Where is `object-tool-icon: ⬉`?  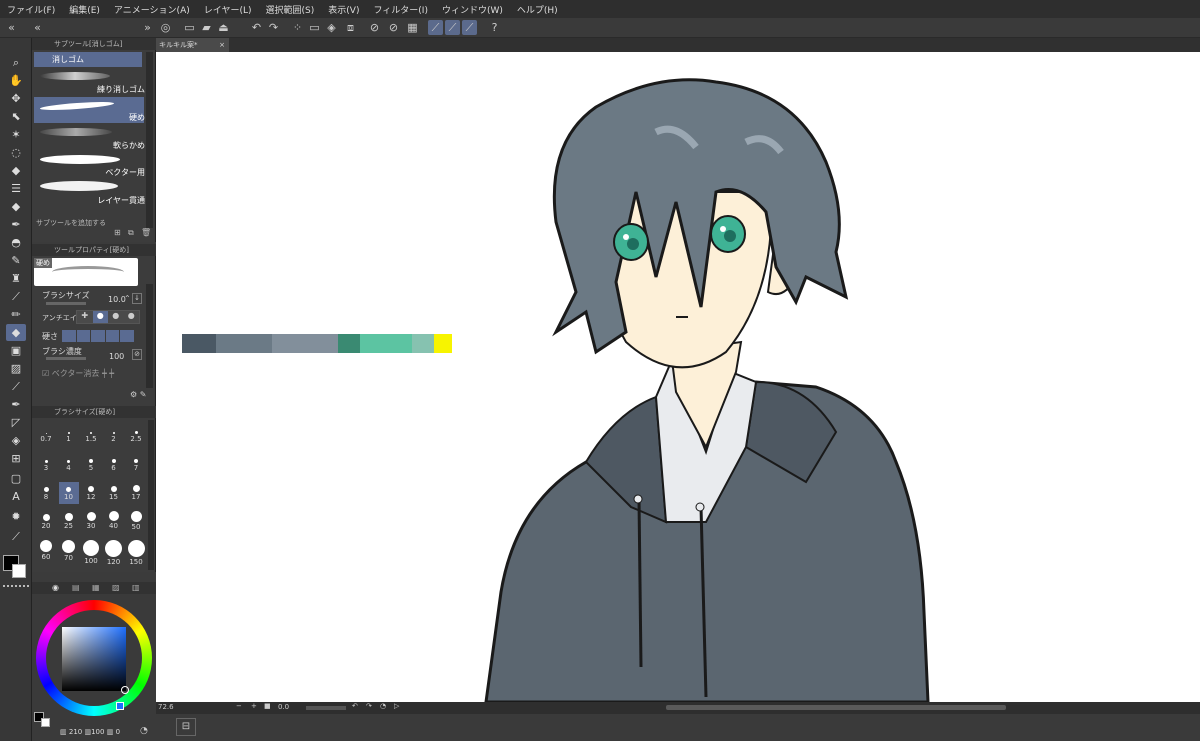
object-tool-icon: ⬉ is located at coordinates (16, 116).